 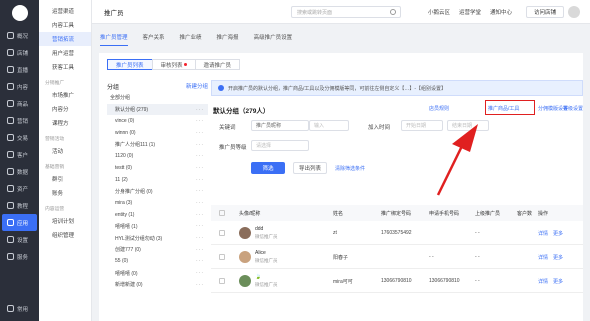 I want to click on group-item: winnn (0) ···, so click(x=157, y=133).